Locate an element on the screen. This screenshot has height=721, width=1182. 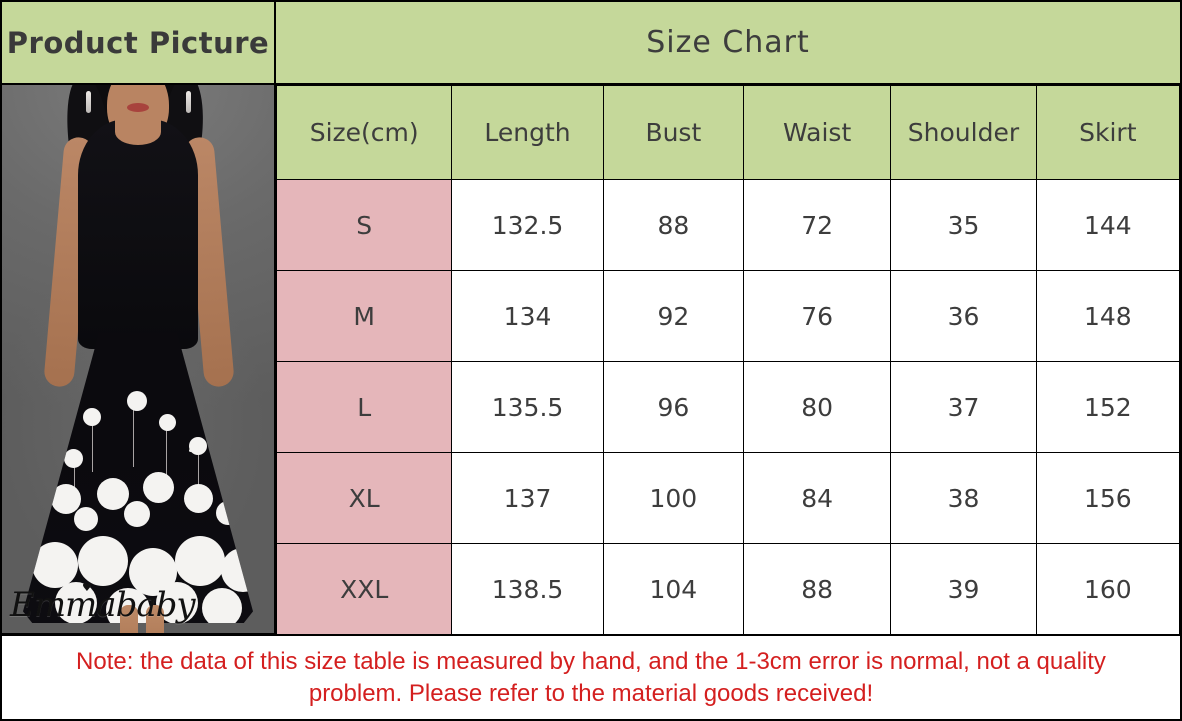
model-leg-right-icon is located at coordinates (155, 619).